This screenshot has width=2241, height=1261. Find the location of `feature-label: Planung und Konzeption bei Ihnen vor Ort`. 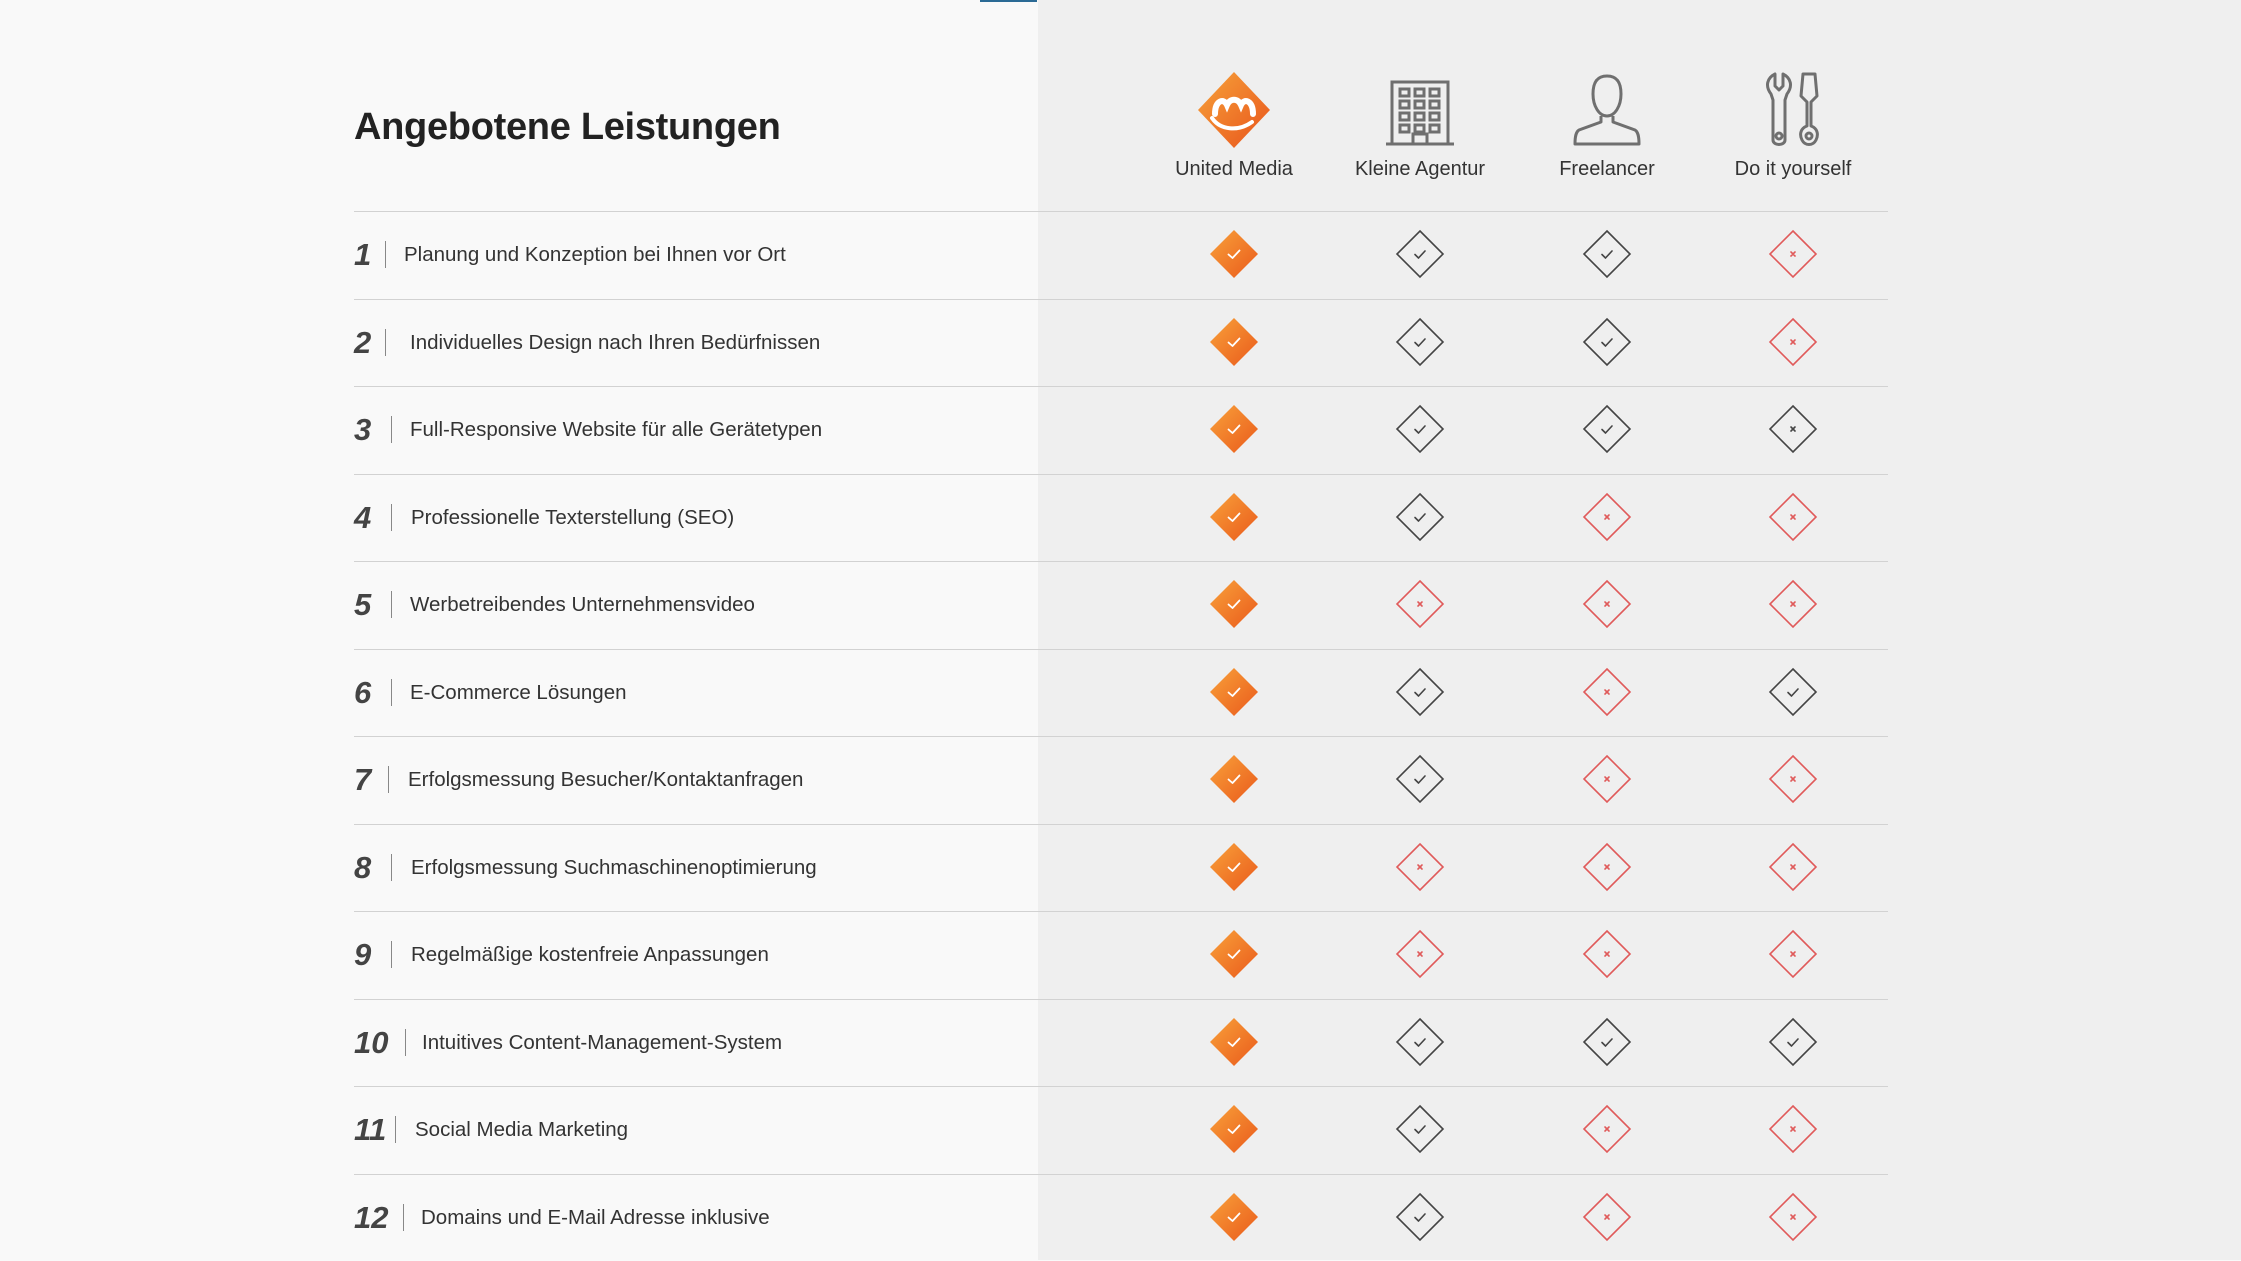

feature-label: Planung und Konzeption bei Ihnen vor Ort is located at coordinates (595, 254).